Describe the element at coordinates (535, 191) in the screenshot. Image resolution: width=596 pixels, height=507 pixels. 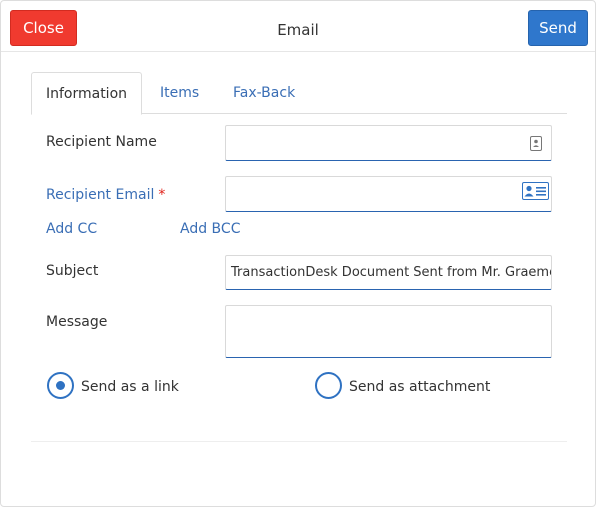
I see `address-card-icon` at that location.